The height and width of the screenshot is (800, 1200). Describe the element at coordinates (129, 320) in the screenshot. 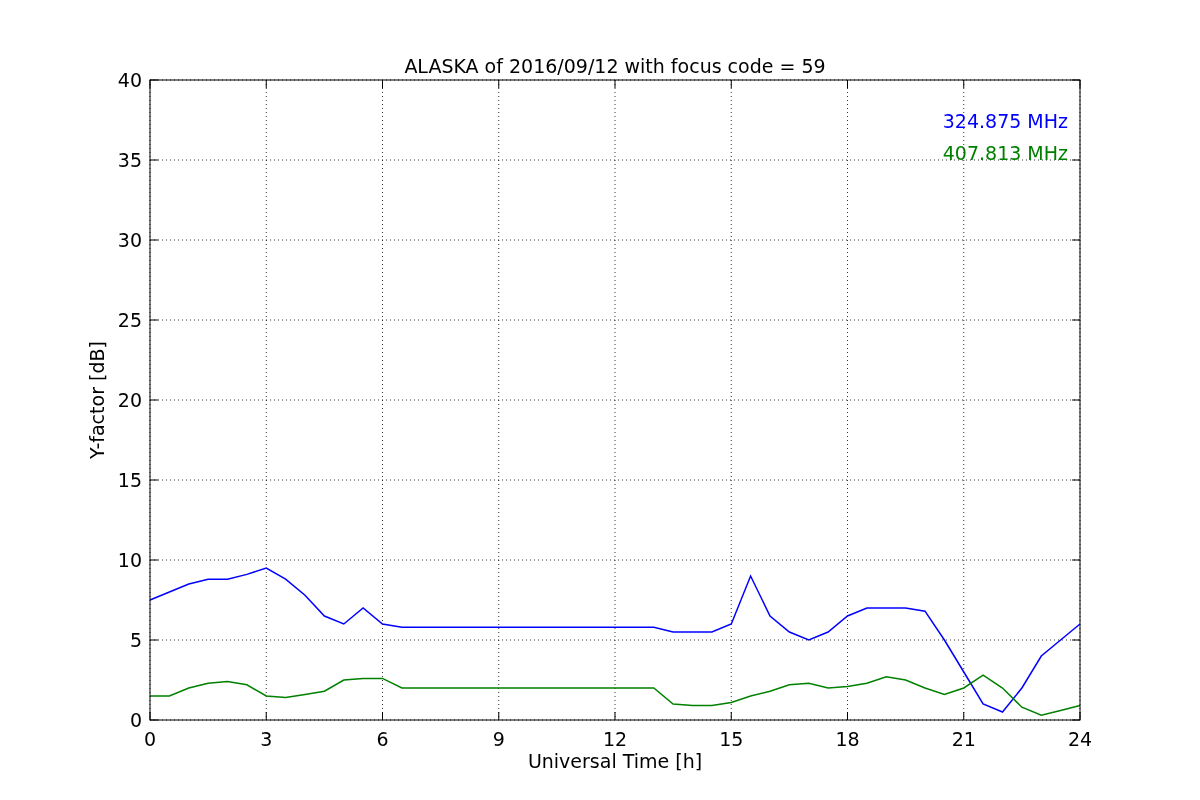

I see `y-tick-label: 25` at that location.